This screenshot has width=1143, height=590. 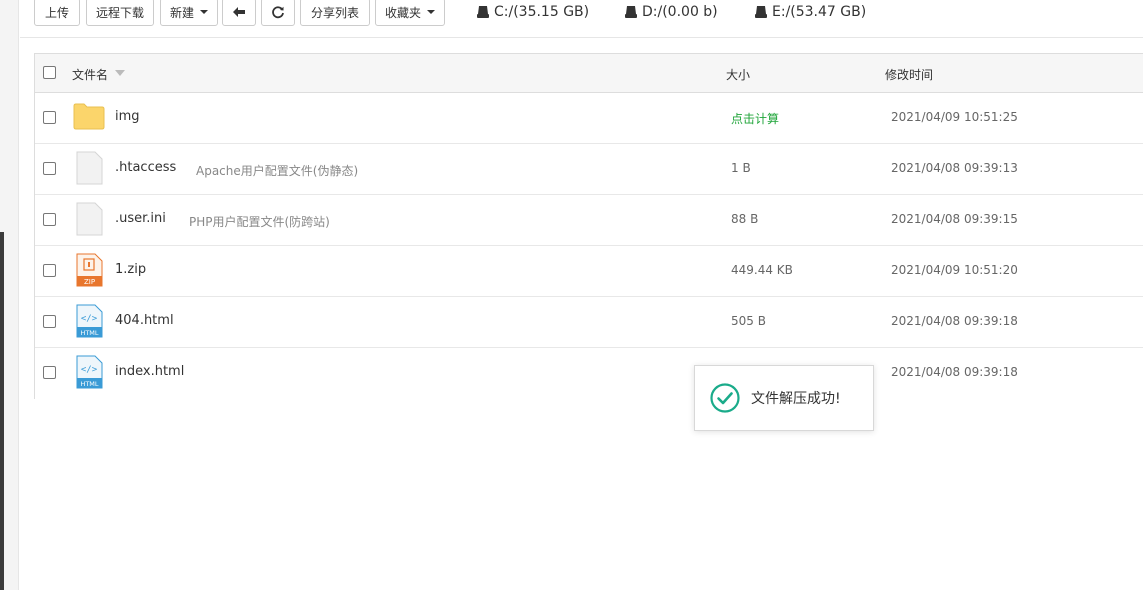 I want to click on disk-c-button: C:/(35.15 GB), so click(x=532, y=12).